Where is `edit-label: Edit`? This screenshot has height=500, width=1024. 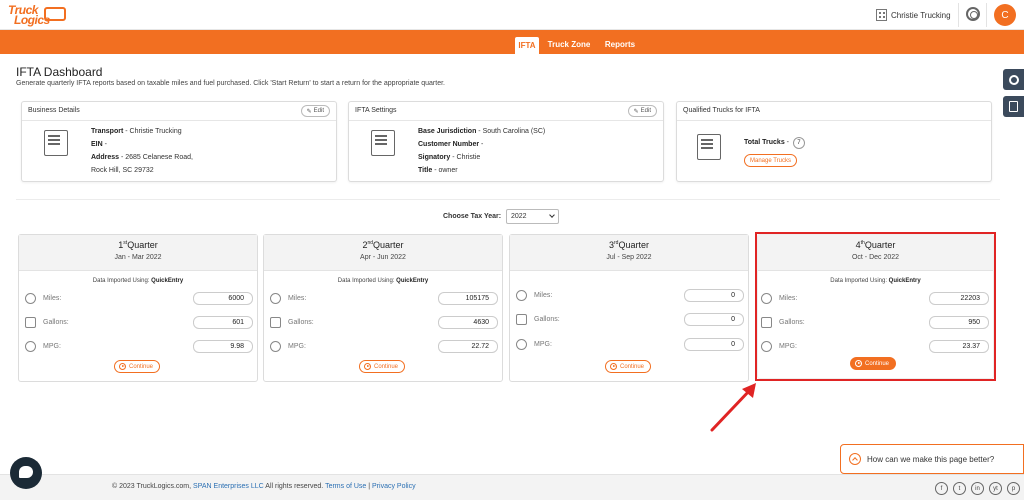 edit-label: Edit is located at coordinates (318, 111).